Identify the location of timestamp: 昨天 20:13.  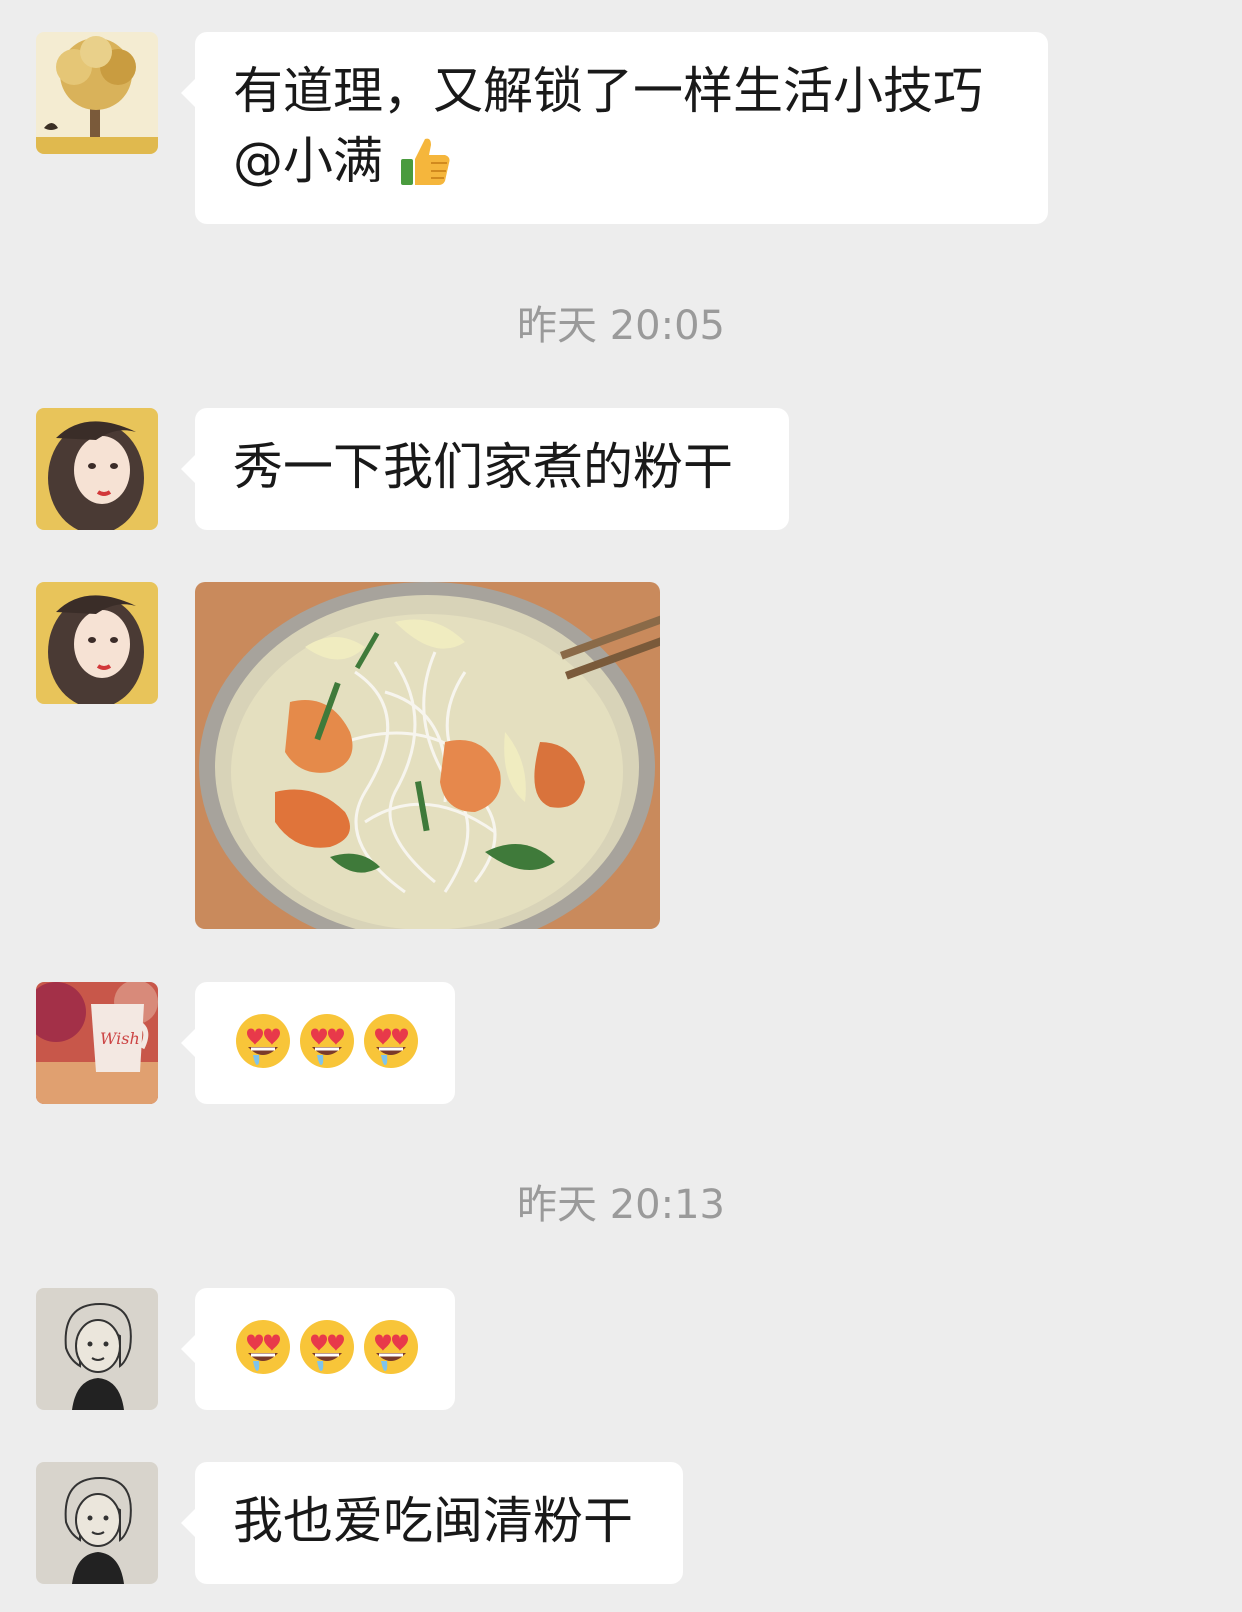
(621, 1205).